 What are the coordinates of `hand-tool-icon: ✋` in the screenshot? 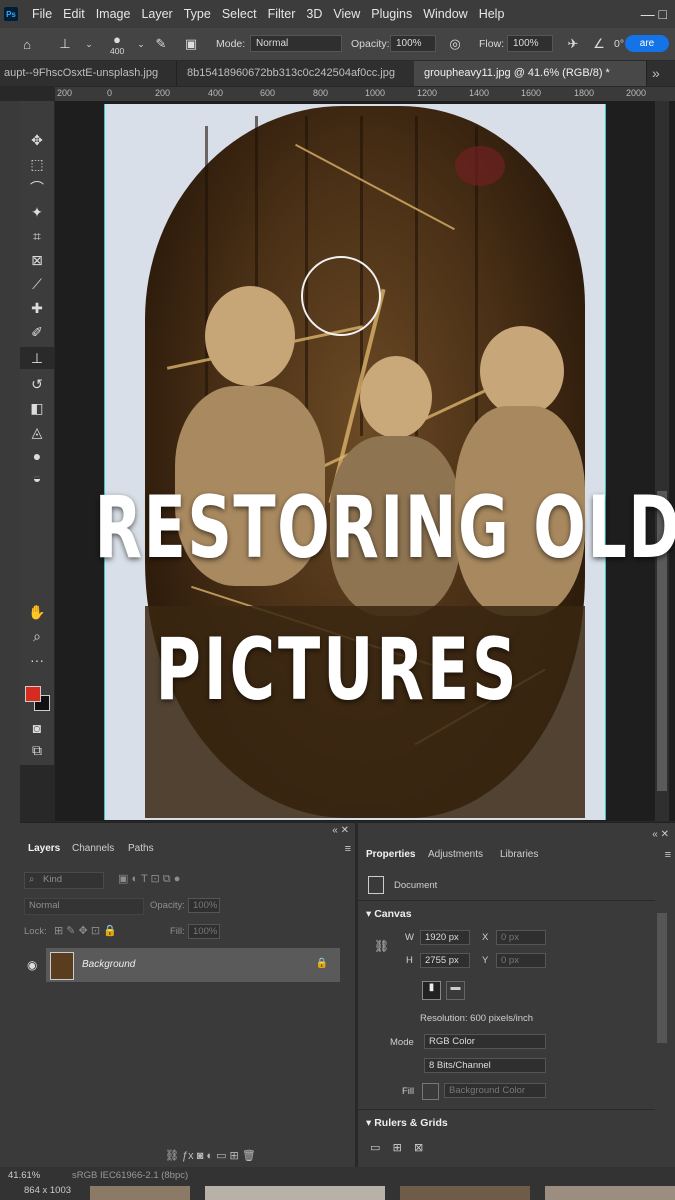 It's located at (37, 612).